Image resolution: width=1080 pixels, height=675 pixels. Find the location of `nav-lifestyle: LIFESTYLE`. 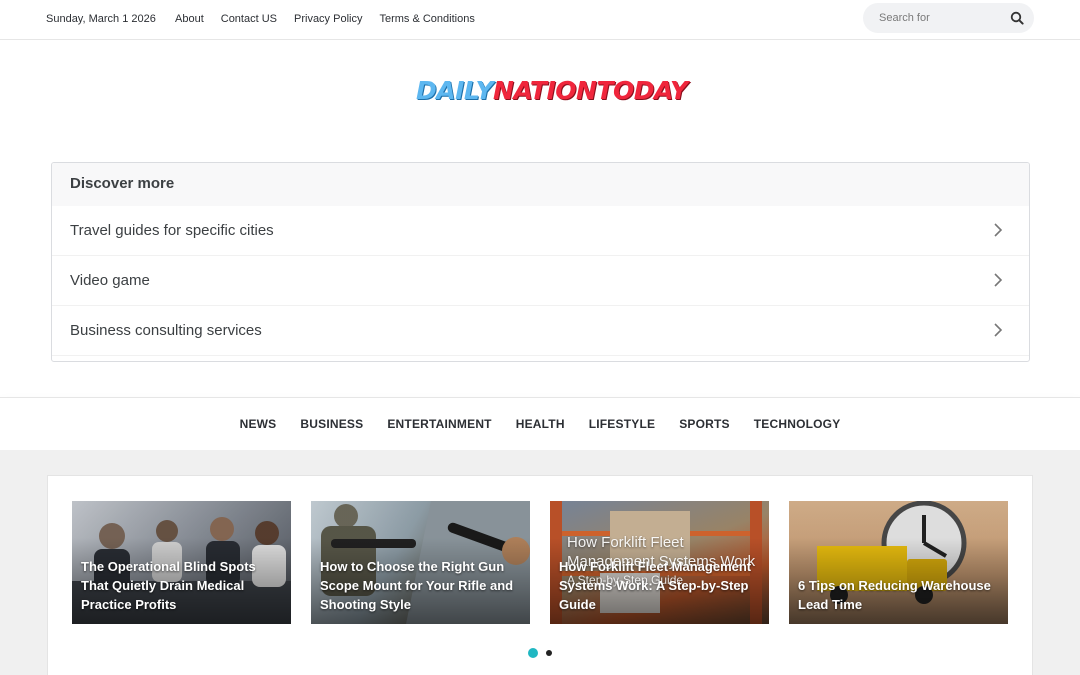

nav-lifestyle: LIFESTYLE is located at coordinates (622, 424).